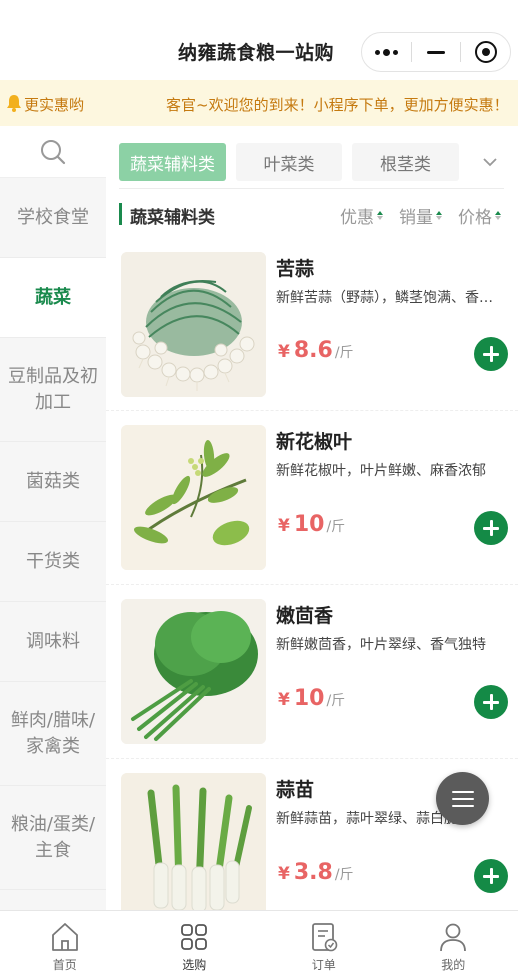  What do you see at coordinates (64, 965) in the screenshot?
I see `tab-label: 首页` at bounding box center [64, 965].